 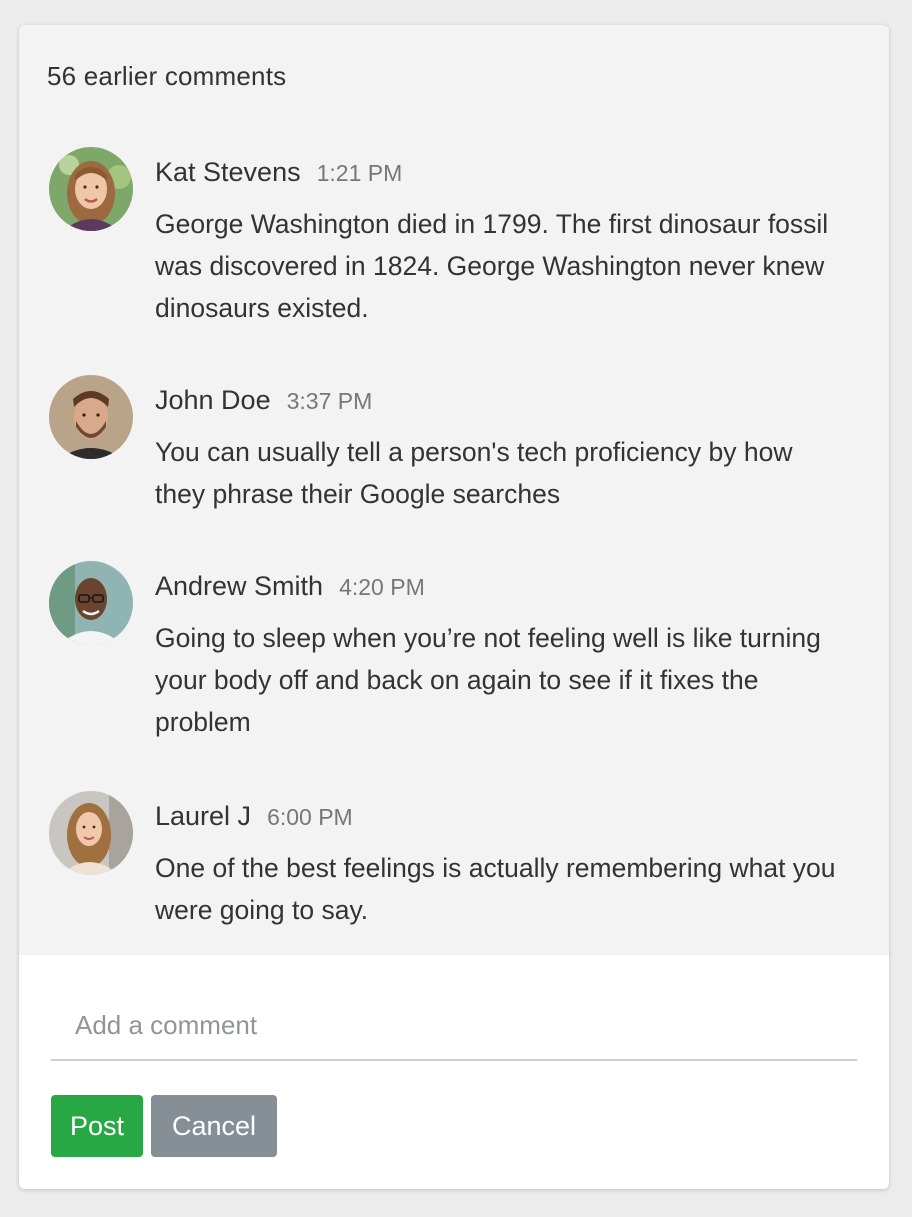 I want to click on cancel-button: Cancel, so click(x=214, y=1126).